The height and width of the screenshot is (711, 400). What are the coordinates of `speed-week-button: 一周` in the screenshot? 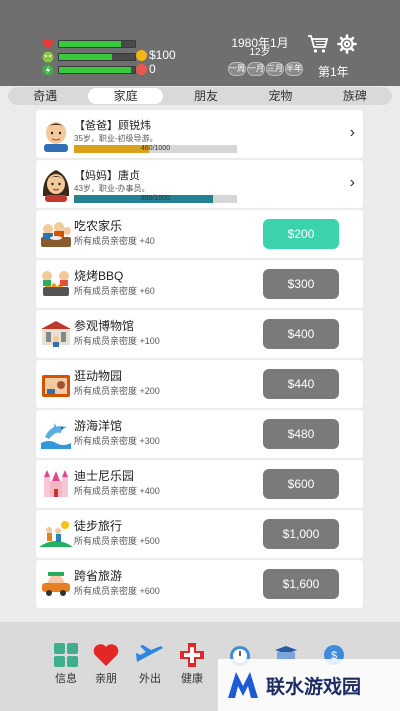 It's located at (237, 69).